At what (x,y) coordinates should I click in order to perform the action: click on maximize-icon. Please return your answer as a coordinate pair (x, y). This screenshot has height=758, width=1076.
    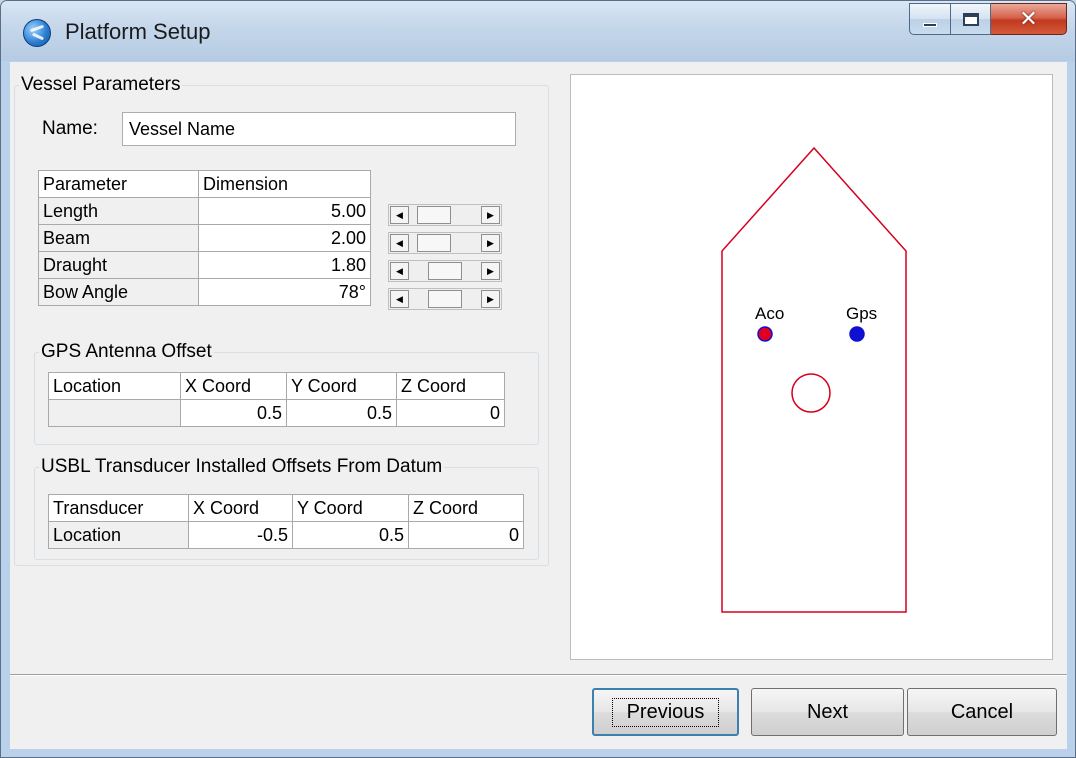
    Looking at the image, I should click on (970, 19).